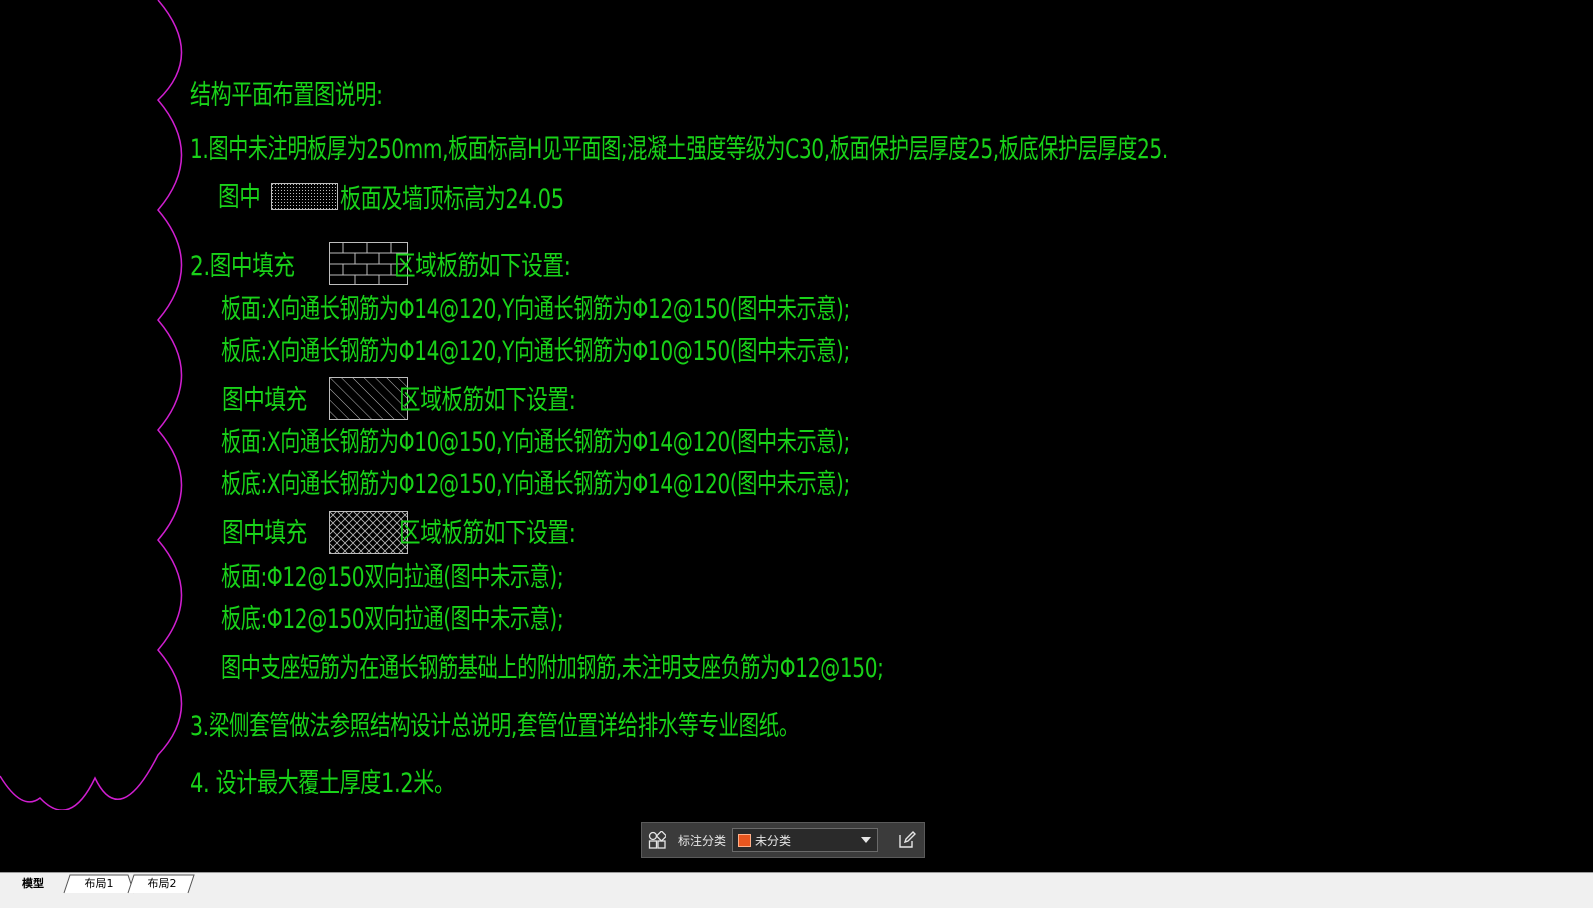 This screenshot has height=908, width=1593. I want to click on note-2-suffix: 区域板筋如下设置:, so click(482, 266).